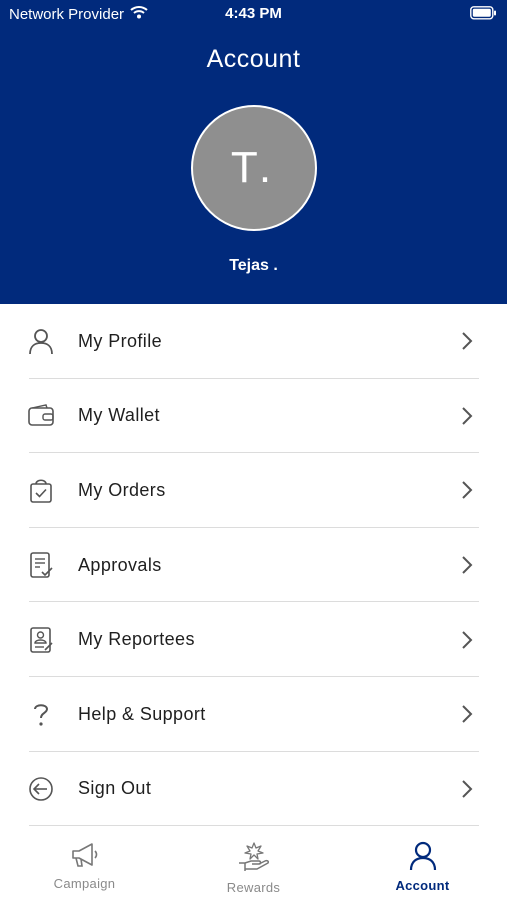 The width and height of the screenshot is (507, 900). What do you see at coordinates (253, 265) in the screenshot?
I see `user-name: Tejas .` at bounding box center [253, 265].